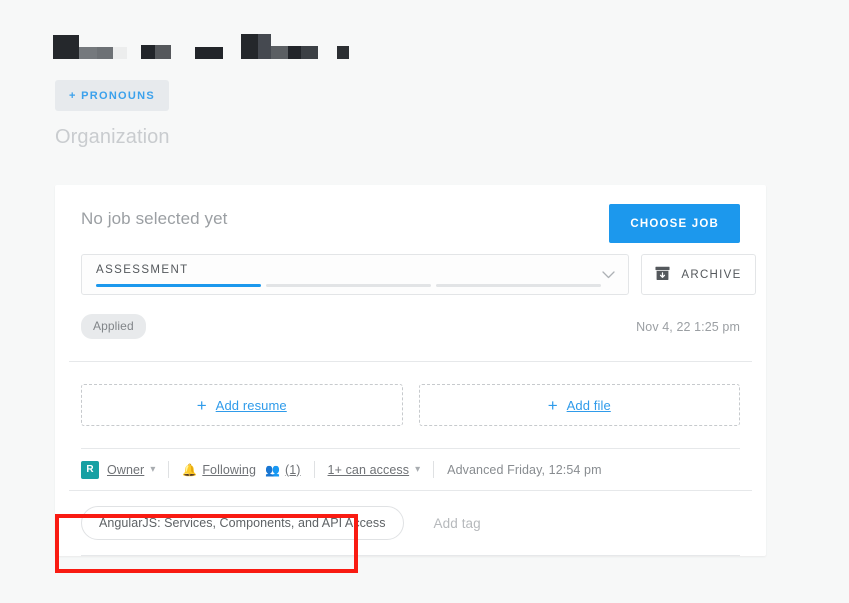  I want to click on applied-timestamp: Nov 4, 22 1:25 pm, so click(688, 326).